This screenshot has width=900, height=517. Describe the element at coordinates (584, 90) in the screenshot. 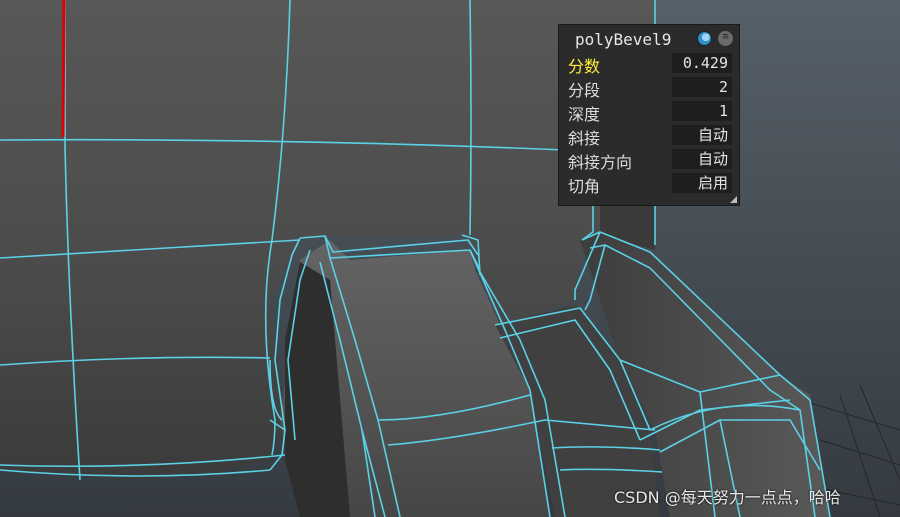

I see `attribute-label: 分段` at that location.